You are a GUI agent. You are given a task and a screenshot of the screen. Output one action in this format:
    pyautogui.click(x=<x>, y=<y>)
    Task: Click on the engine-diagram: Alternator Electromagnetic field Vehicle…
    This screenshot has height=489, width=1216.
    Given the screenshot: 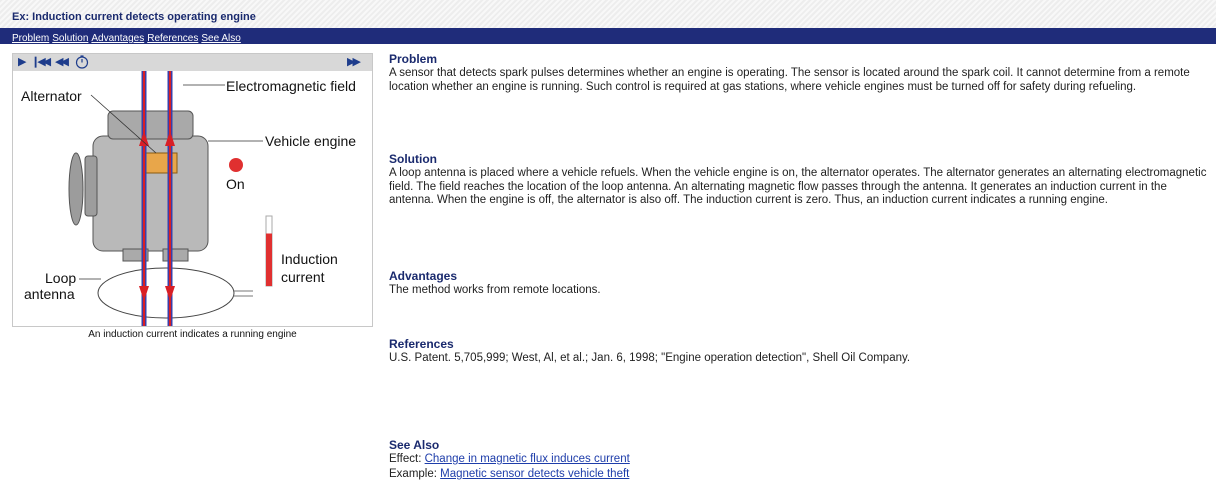 What is the action you would take?
    pyautogui.click(x=188, y=198)
    